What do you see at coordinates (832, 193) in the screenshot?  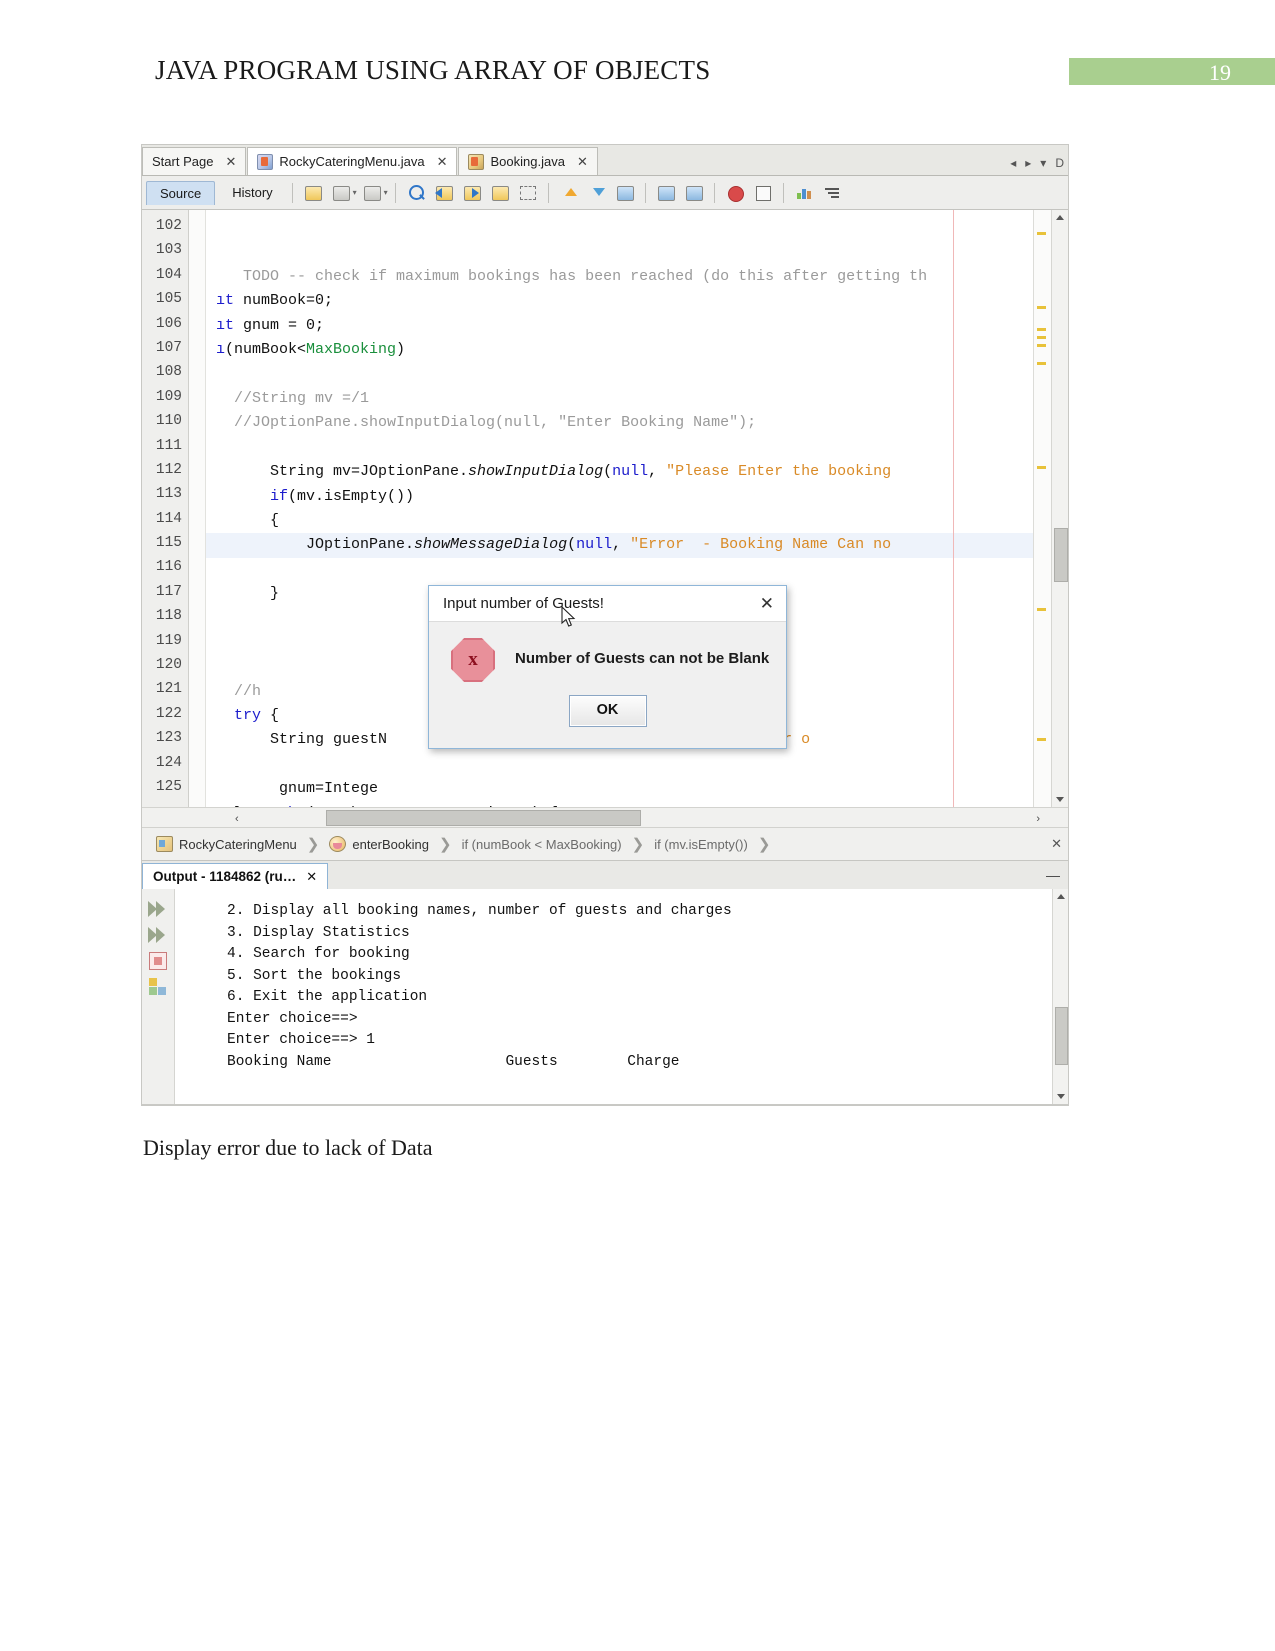 I see `format-icon` at bounding box center [832, 193].